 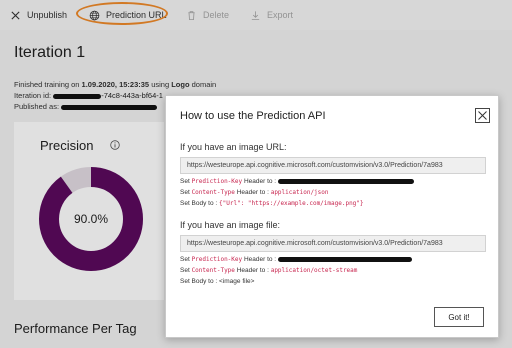 I want to click on got-it-button: Got it!, so click(x=459, y=317).